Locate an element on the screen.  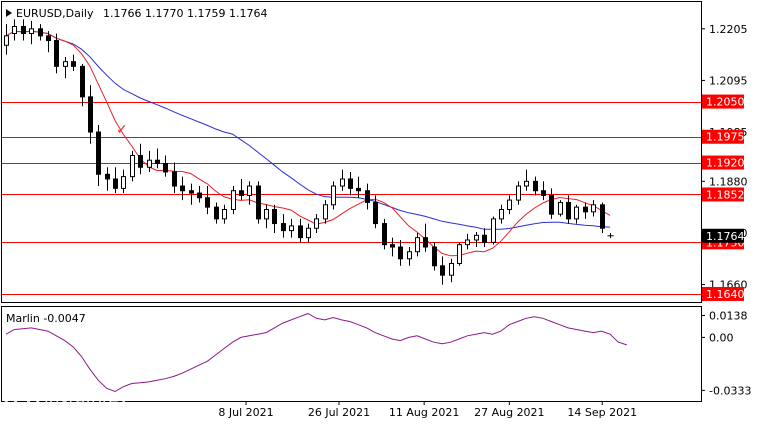
watermark-tagline: Instant Forex Trading is located at coordinates (100, 416).